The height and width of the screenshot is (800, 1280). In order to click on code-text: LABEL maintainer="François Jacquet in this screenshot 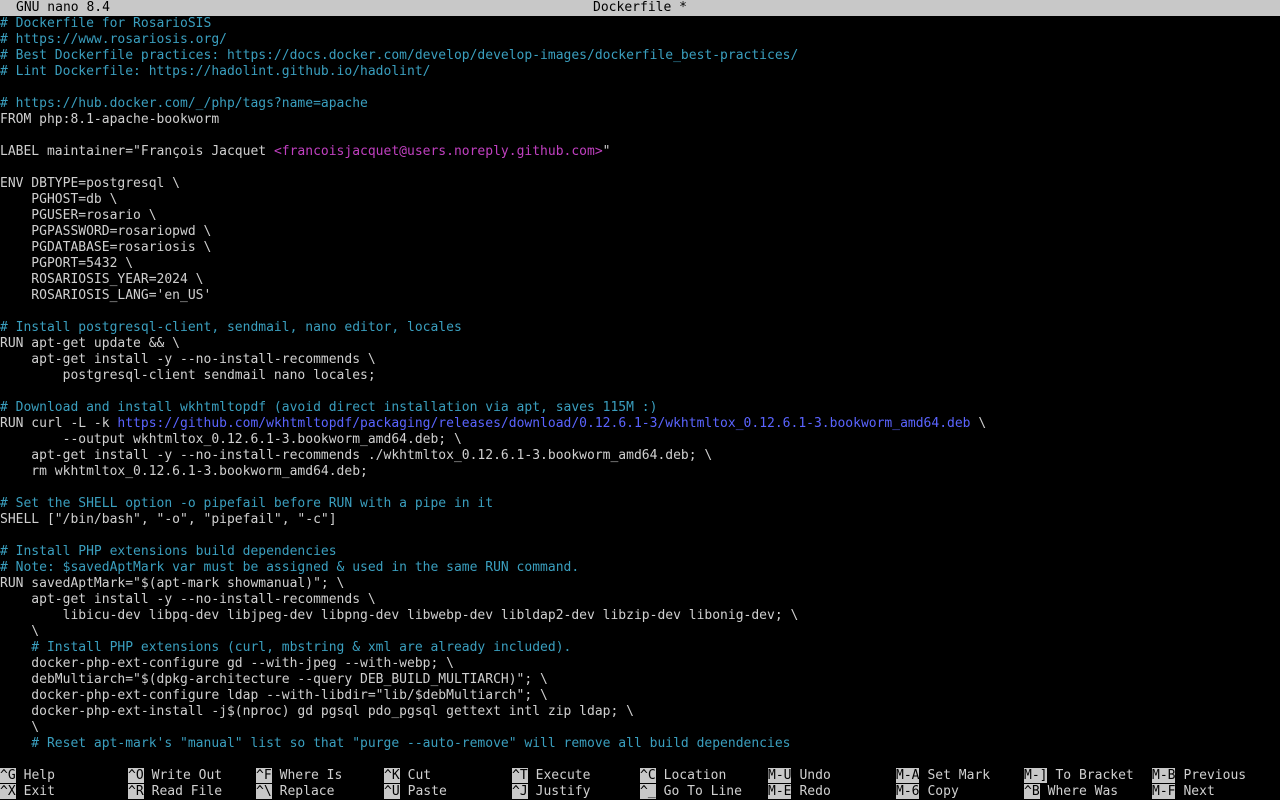, I will do `click(137, 151)`.